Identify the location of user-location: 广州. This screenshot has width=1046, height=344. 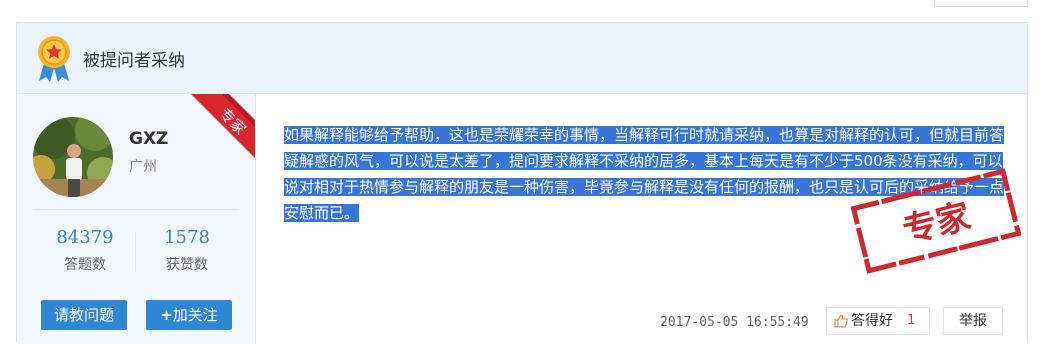
(143, 167).